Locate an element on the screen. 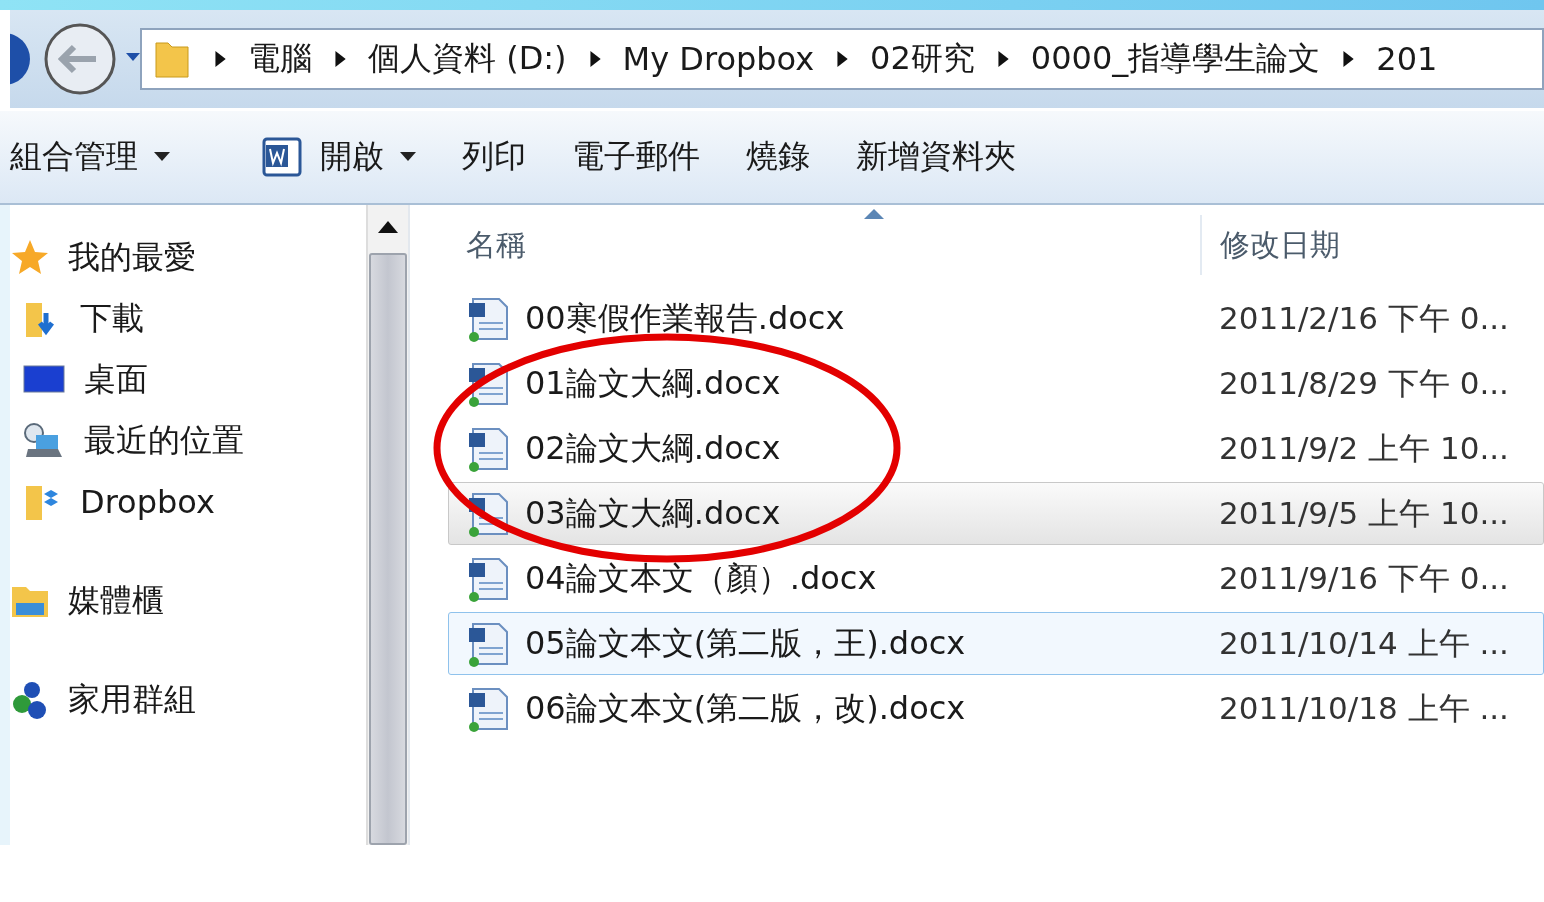  breadcrumb-item: My Dropbox is located at coordinates (718, 59).